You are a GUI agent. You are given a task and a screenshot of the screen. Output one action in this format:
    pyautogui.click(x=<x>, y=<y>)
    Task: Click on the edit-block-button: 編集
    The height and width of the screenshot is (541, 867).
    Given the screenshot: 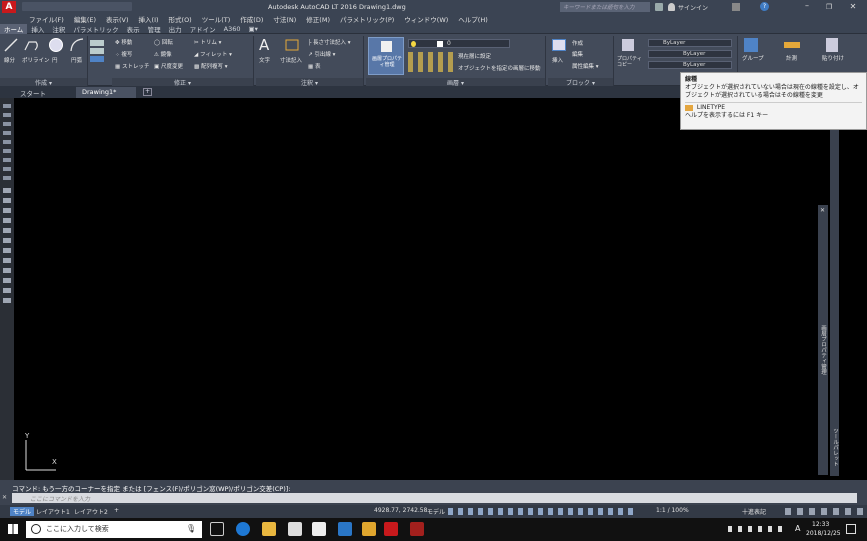 What is the action you would take?
    pyautogui.click(x=577, y=54)
    